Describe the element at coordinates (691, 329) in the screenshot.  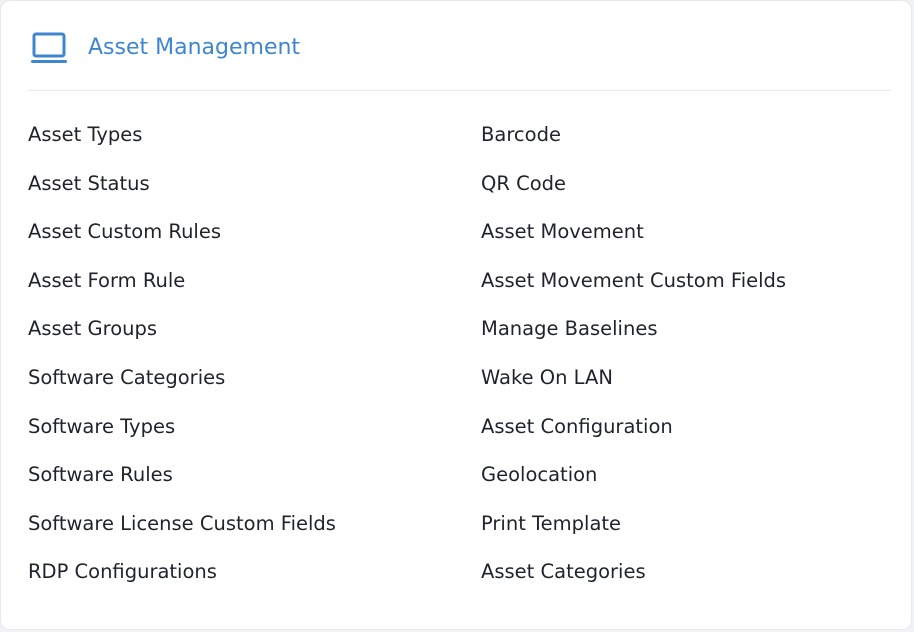
I see `link-manage-baselines: Manage Baselines` at that location.